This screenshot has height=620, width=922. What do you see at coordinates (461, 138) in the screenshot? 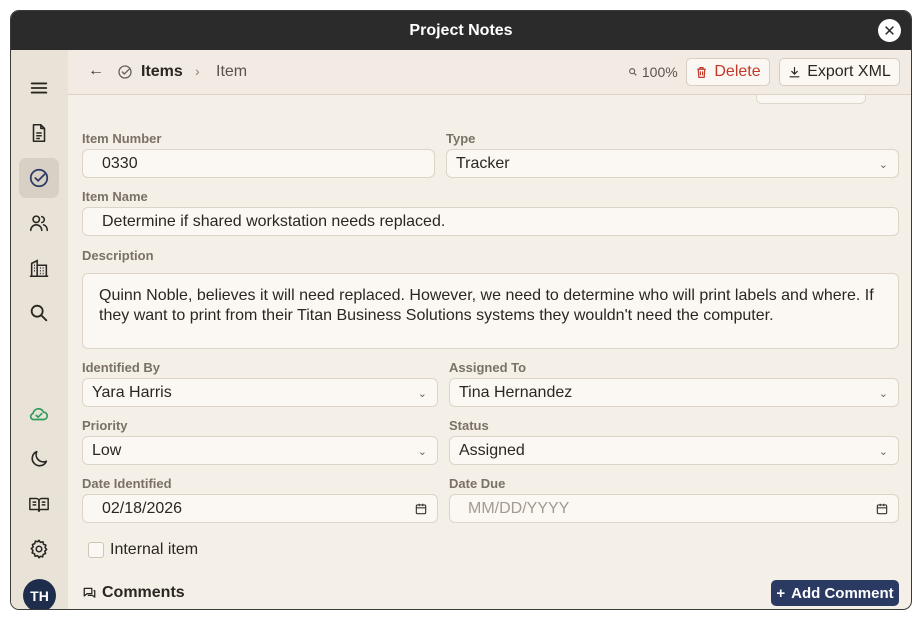
I see `type-label: Type` at bounding box center [461, 138].